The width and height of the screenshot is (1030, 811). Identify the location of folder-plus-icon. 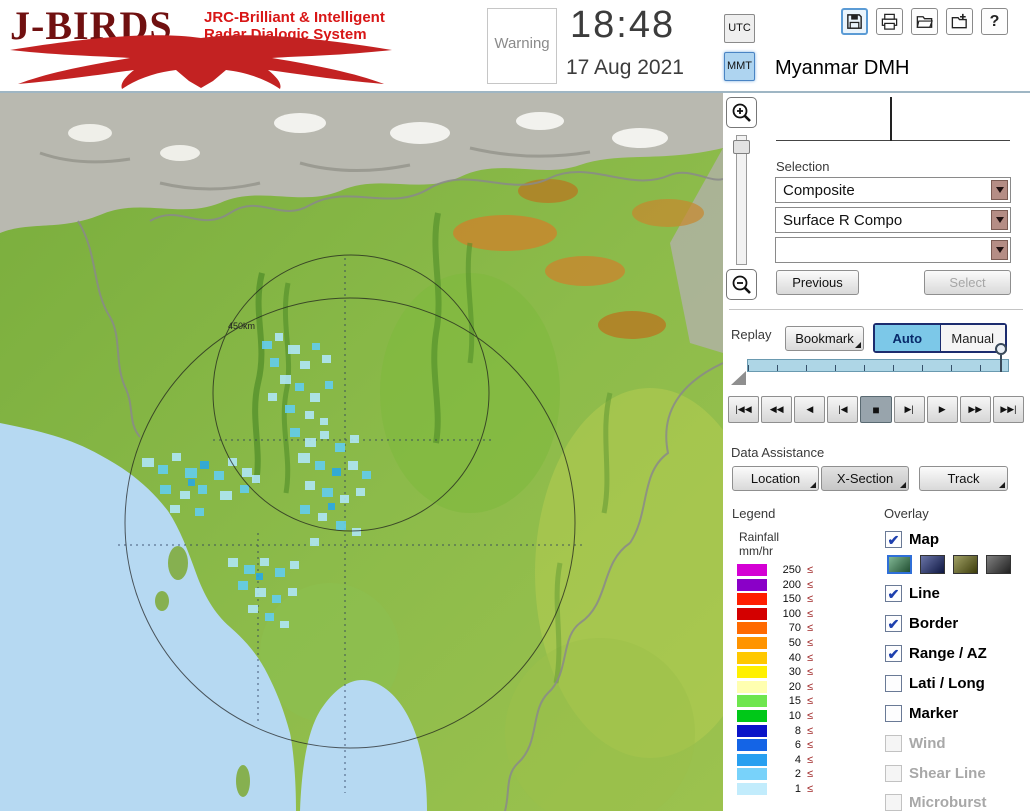
(959, 21).